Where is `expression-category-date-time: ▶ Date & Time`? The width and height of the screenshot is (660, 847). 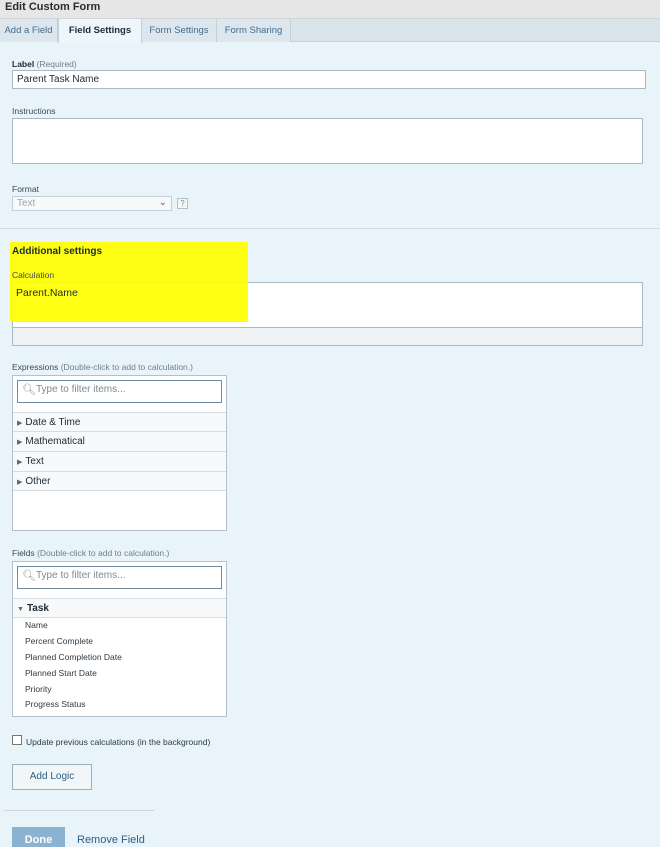 expression-category-date-time: ▶ Date & Time is located at coordinates (119, 422).